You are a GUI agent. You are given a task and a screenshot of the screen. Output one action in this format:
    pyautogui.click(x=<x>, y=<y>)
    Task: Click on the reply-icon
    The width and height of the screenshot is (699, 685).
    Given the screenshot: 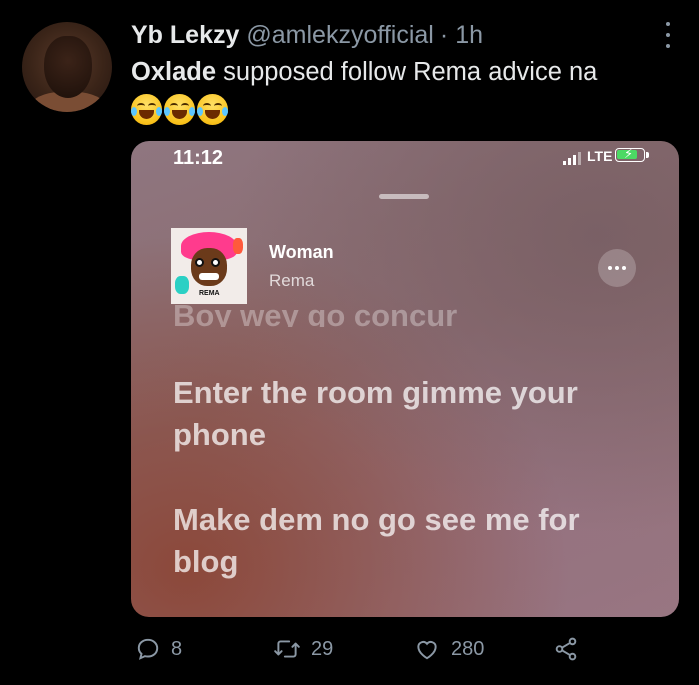 What is the action you would take?
    pyautogui.click(x=148, y=649)
    